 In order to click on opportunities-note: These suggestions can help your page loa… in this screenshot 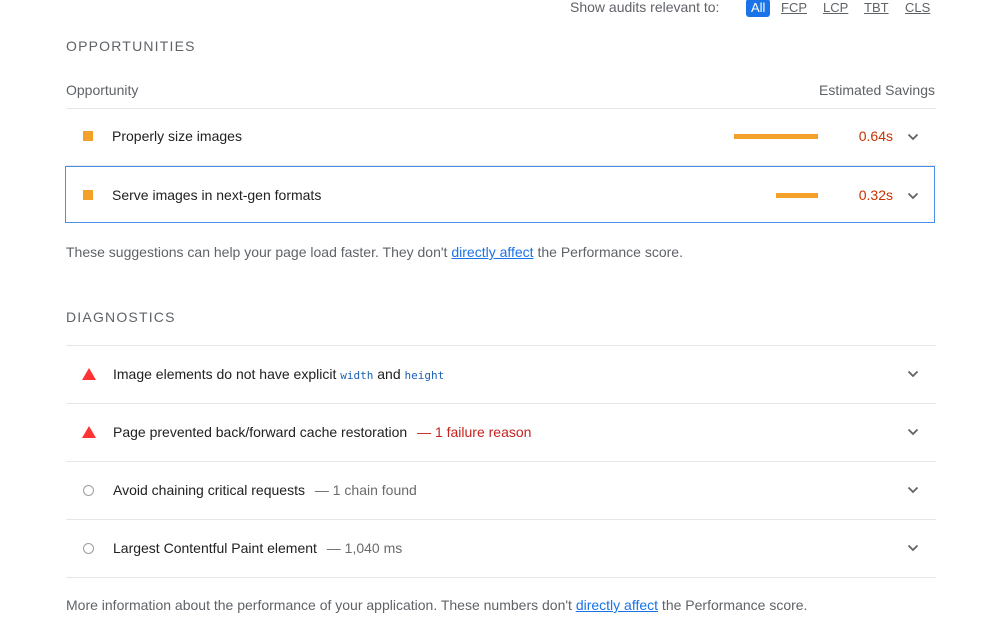, I will do `click(374, 252)`.